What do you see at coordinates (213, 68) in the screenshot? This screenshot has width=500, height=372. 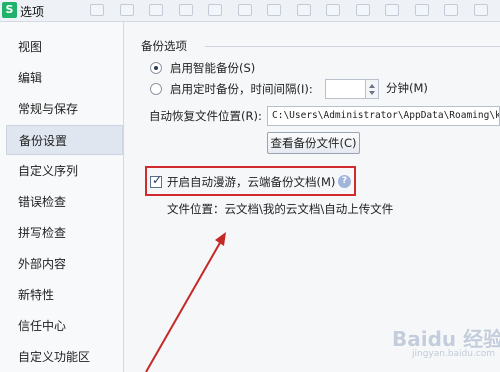 I see `smart-backup-label: 启用智能备份(S)` at bounding box center [213, 68].